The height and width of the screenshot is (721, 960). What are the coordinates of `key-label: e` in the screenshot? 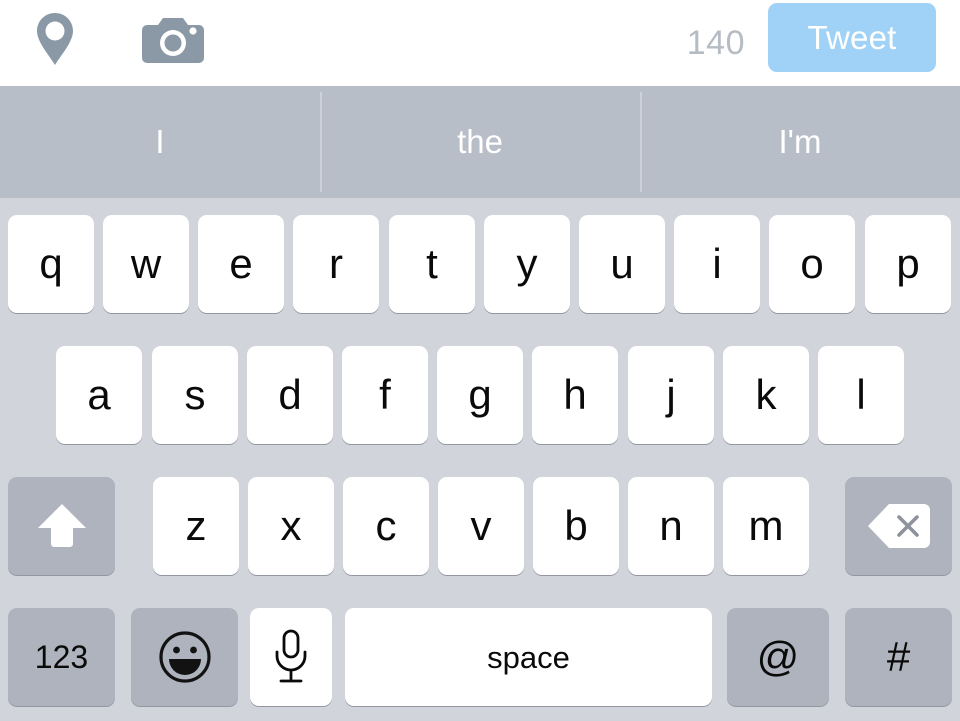 It's located at (241, 263).